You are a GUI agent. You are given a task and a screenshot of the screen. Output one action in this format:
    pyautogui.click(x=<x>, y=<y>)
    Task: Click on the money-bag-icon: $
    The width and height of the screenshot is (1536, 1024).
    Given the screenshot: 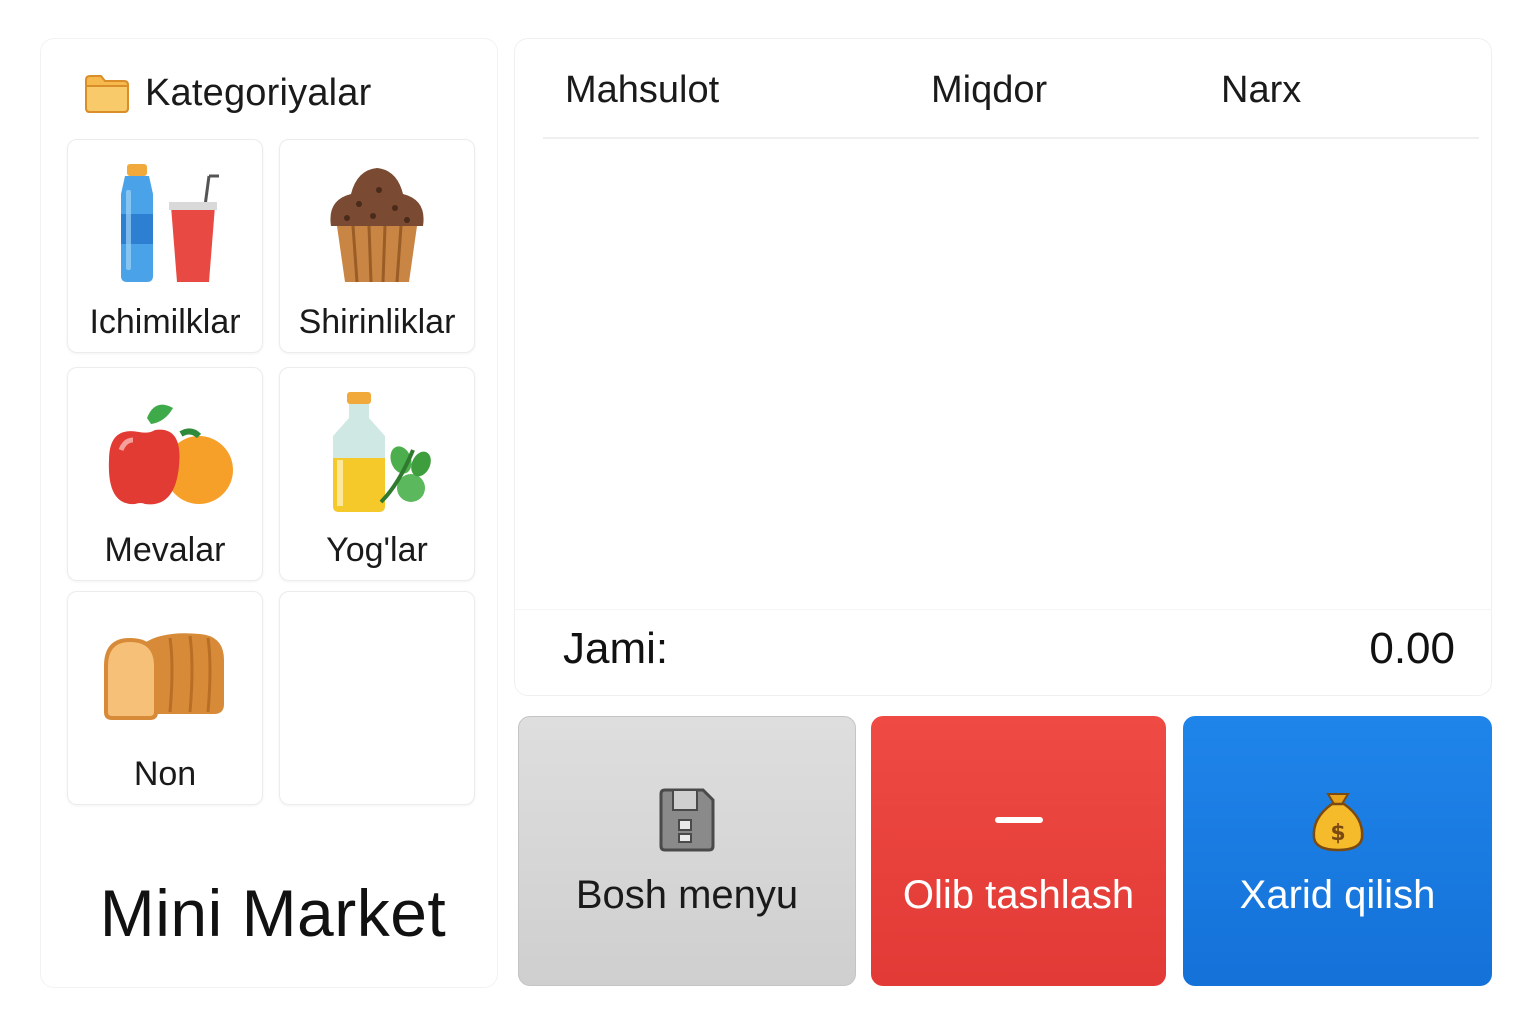 What is the action you would take?
    pyautogui.click(x=1338, y=820)
    